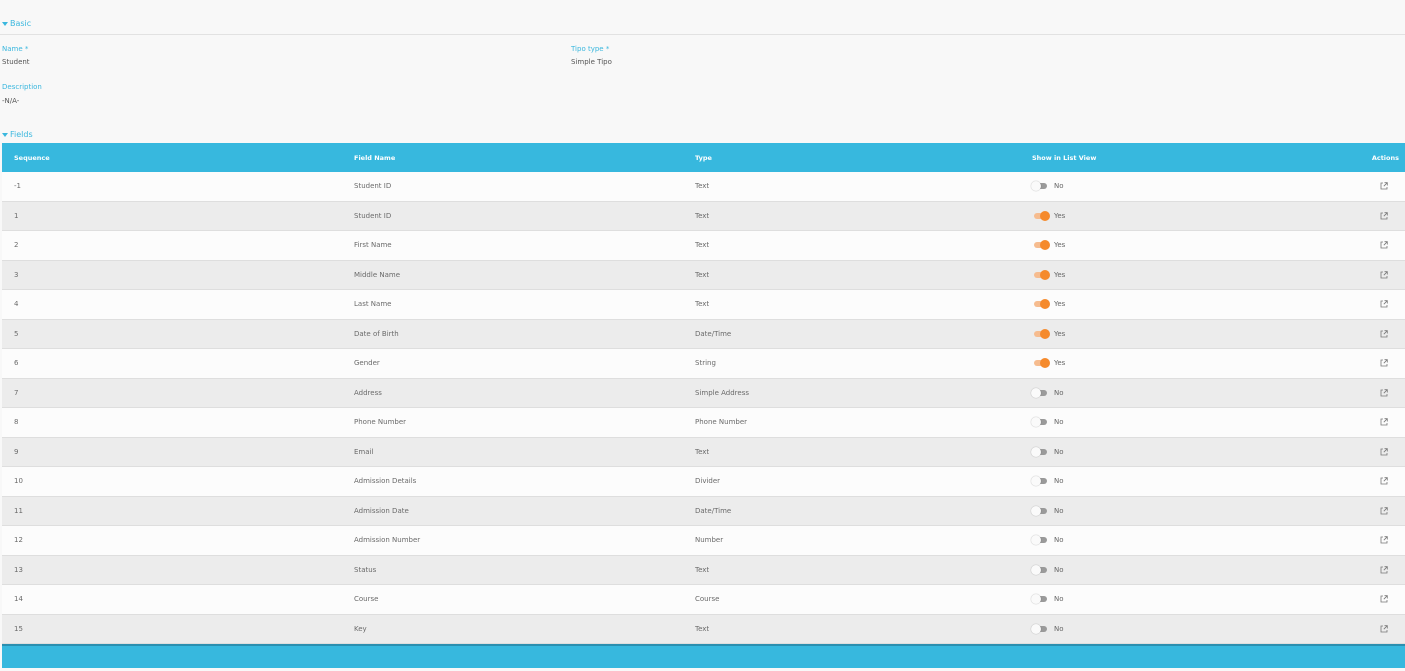  Describe the element at coordinates (703, 275) in the screenshot. I see `table-row: 3 Middle Name Text Yes` at that location.